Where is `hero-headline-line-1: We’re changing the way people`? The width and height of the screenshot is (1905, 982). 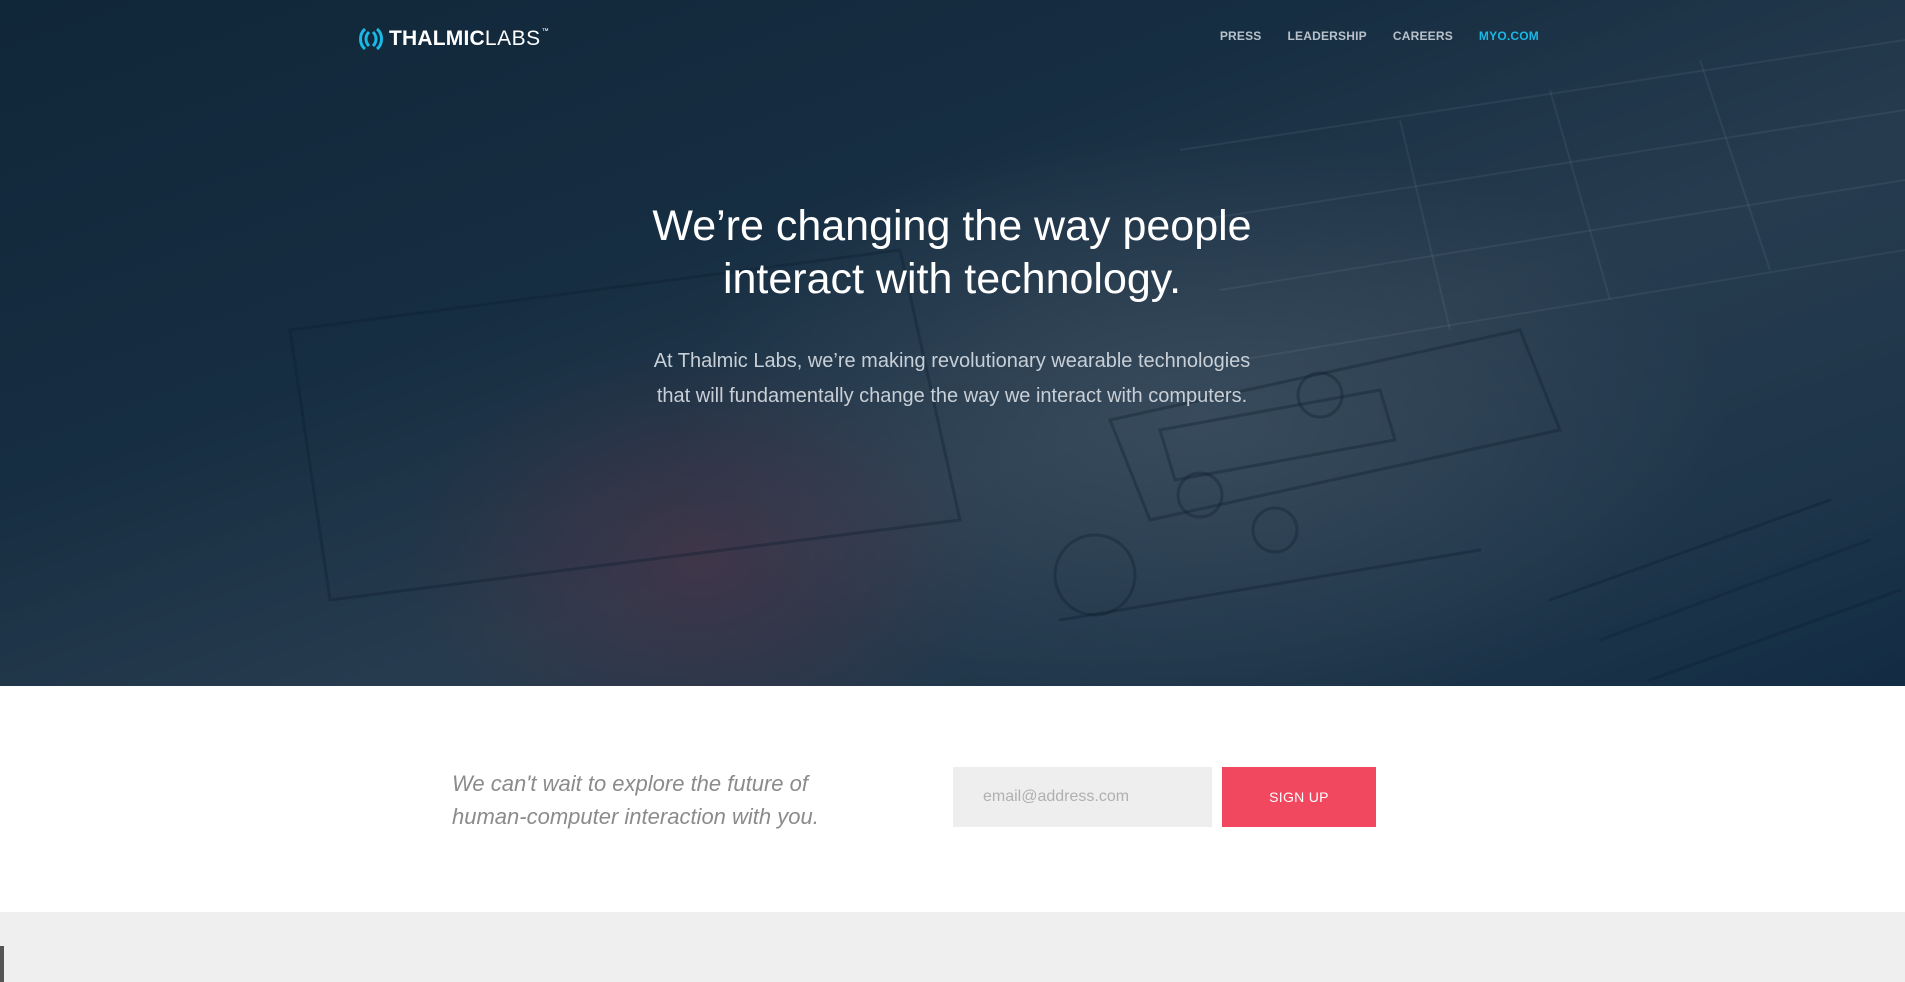
hero-headline-line-1: We’re changing the way people is located at coordinates (952, 226).